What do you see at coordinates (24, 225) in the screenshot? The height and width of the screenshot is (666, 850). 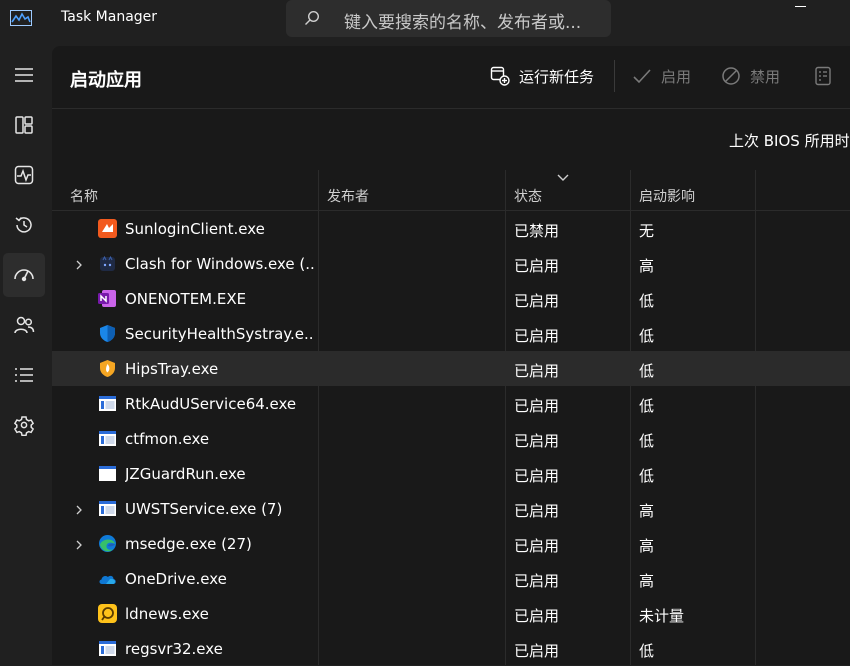 I see `app-history-icon` at bounding box center [24, 225].